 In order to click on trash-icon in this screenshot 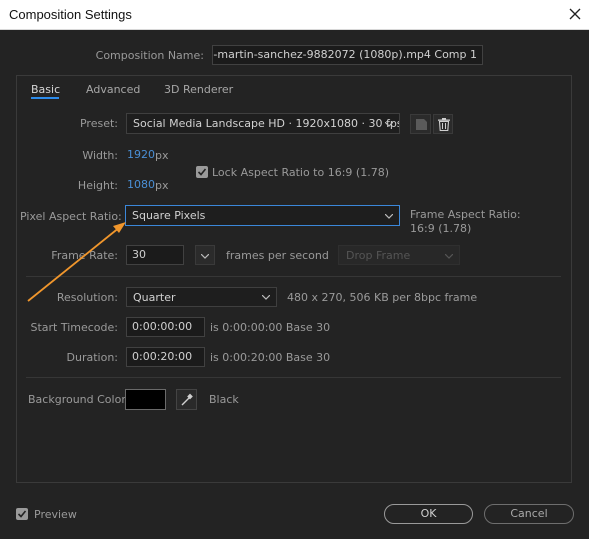, I will do `click(444, 124)`.